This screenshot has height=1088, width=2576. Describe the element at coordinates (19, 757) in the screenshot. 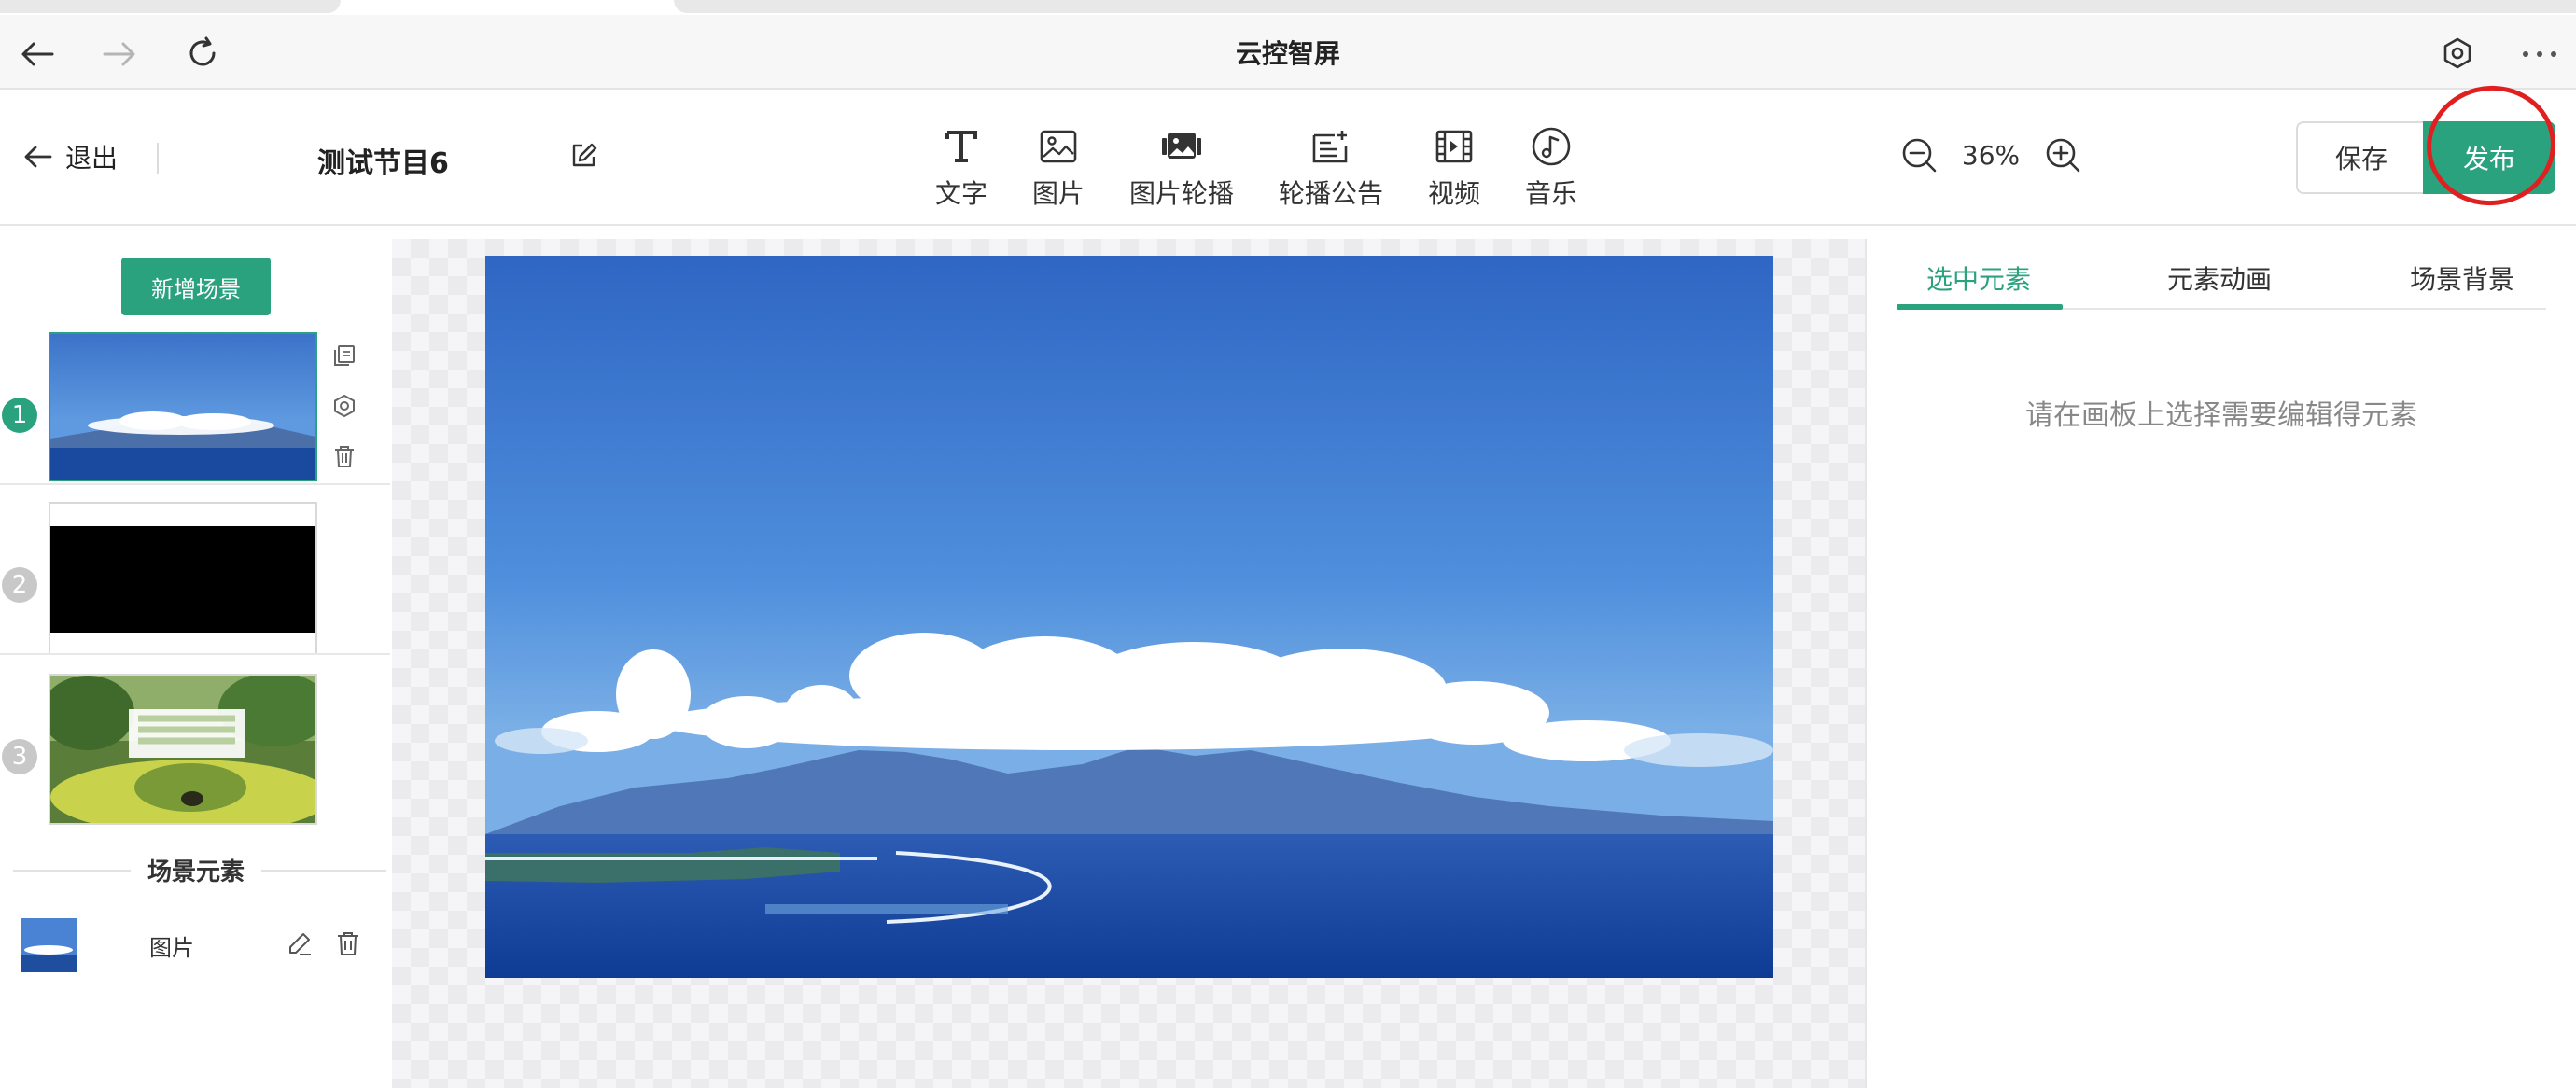

I see `scene-number: 3` at that location.